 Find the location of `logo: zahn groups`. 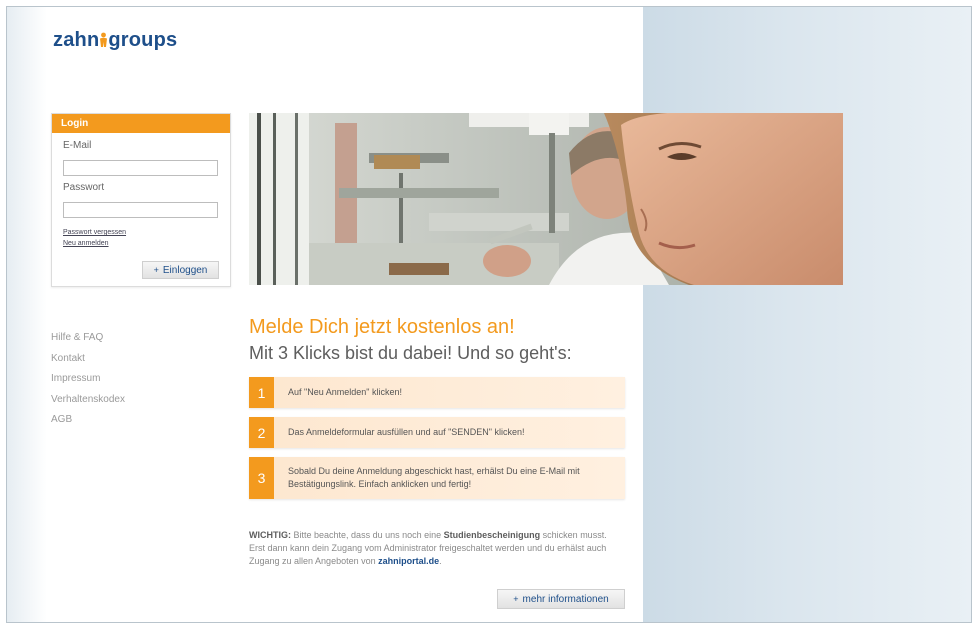

logo: zahn groups is located at coordinates (115, 40).